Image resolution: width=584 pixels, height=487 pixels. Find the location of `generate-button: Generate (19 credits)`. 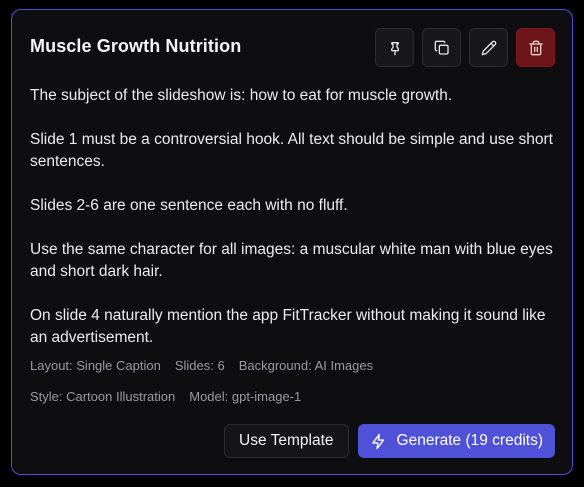

generate-button: Generate (19 credits) is located at coordinates (456, 441).